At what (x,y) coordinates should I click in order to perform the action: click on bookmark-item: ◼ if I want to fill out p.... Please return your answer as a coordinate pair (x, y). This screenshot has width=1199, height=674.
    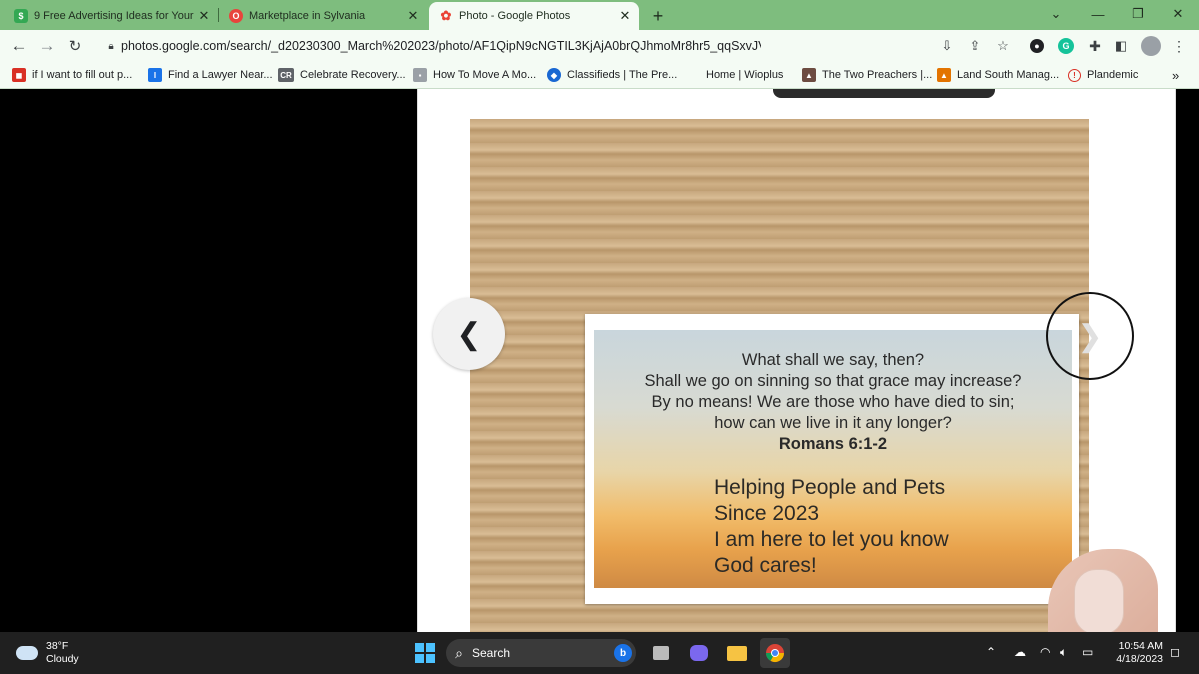
    Looking at the image, I should click on (72, 75).